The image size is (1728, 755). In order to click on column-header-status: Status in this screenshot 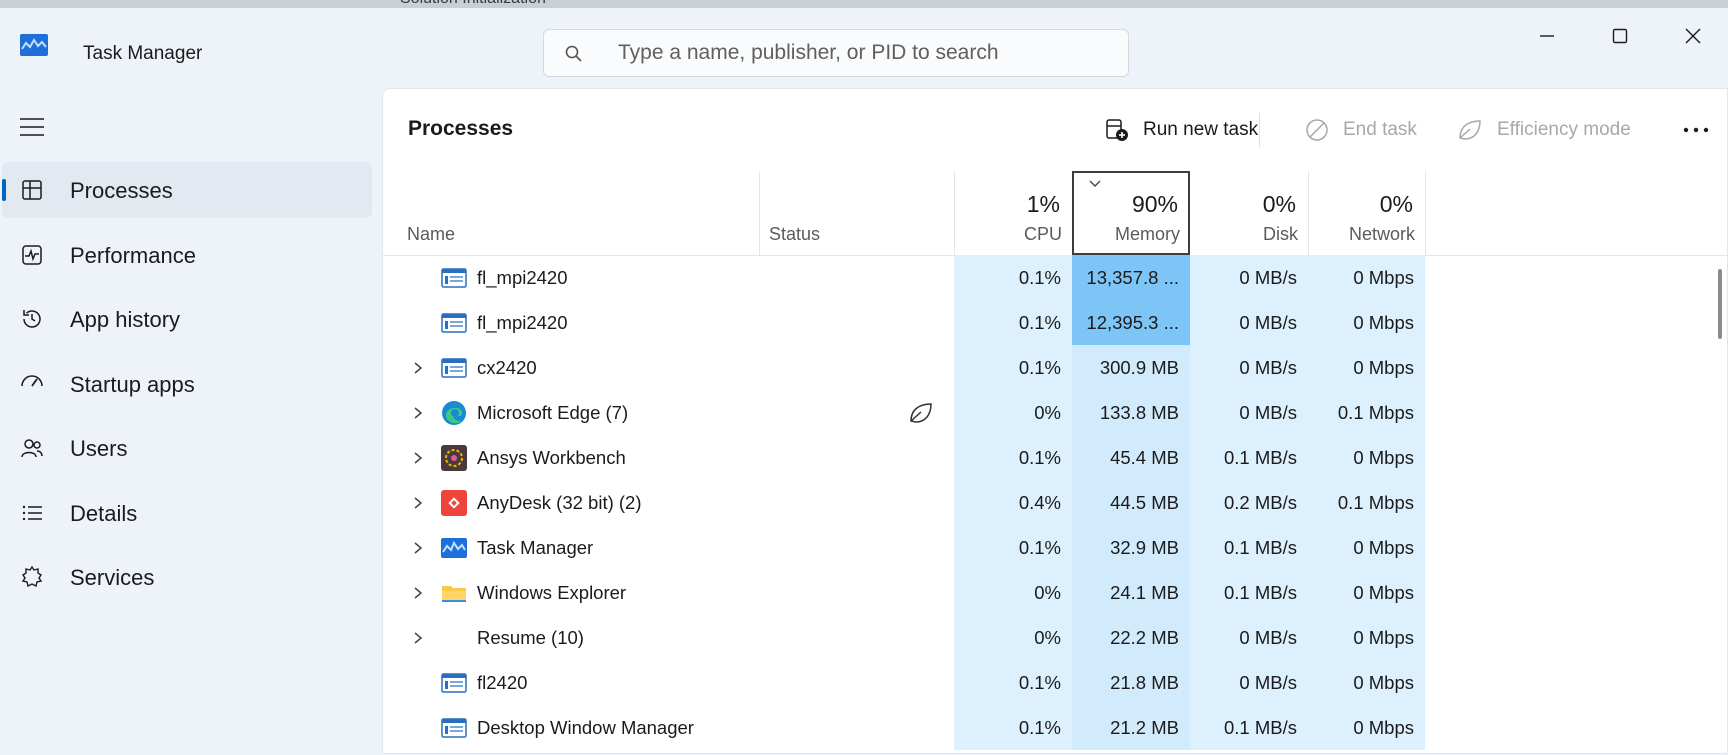, I will do `click(856, 213)`.